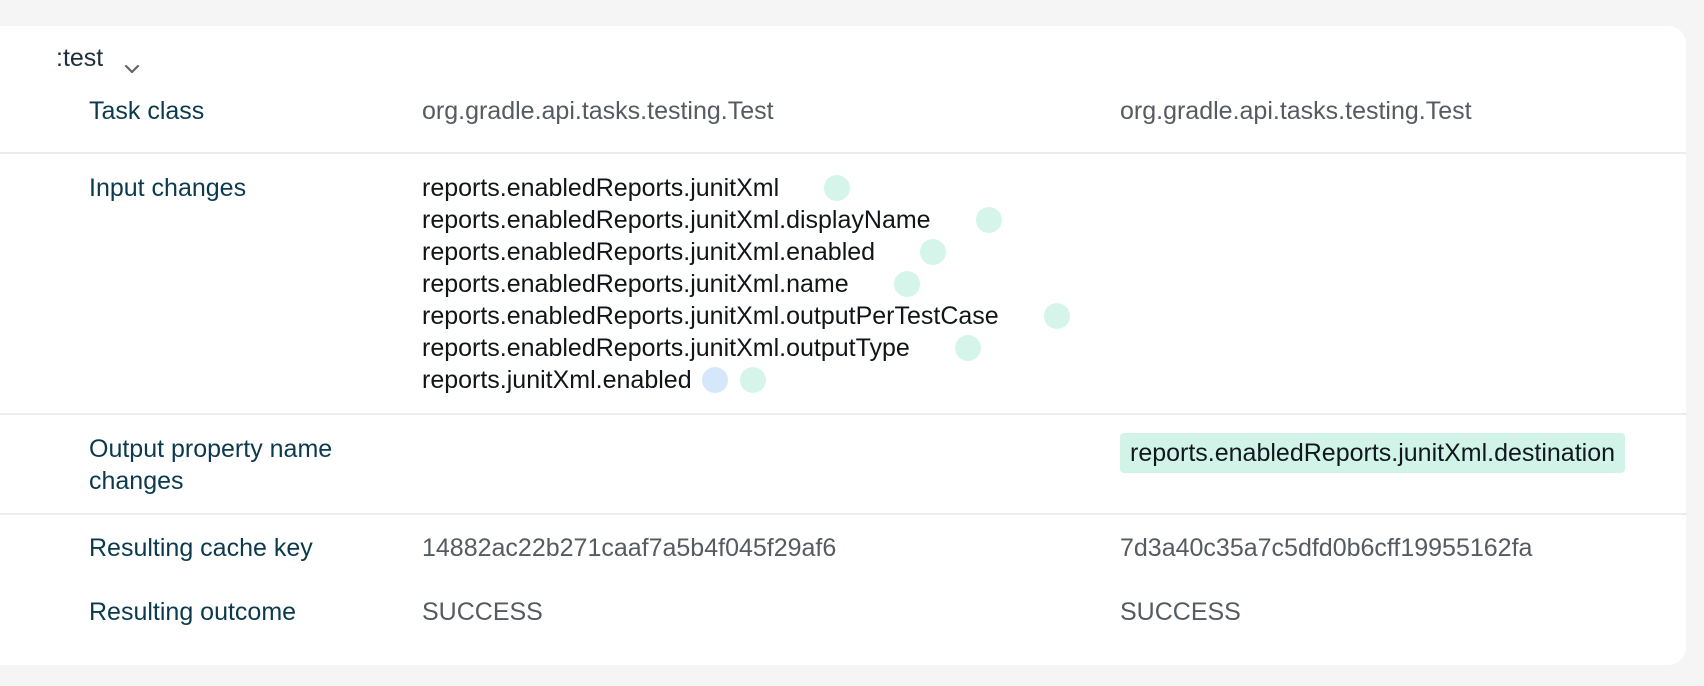  I want to click on cache-key-left-value: 14882ac22b271caaf7a5b4f045f29af6, so click(629, 548).